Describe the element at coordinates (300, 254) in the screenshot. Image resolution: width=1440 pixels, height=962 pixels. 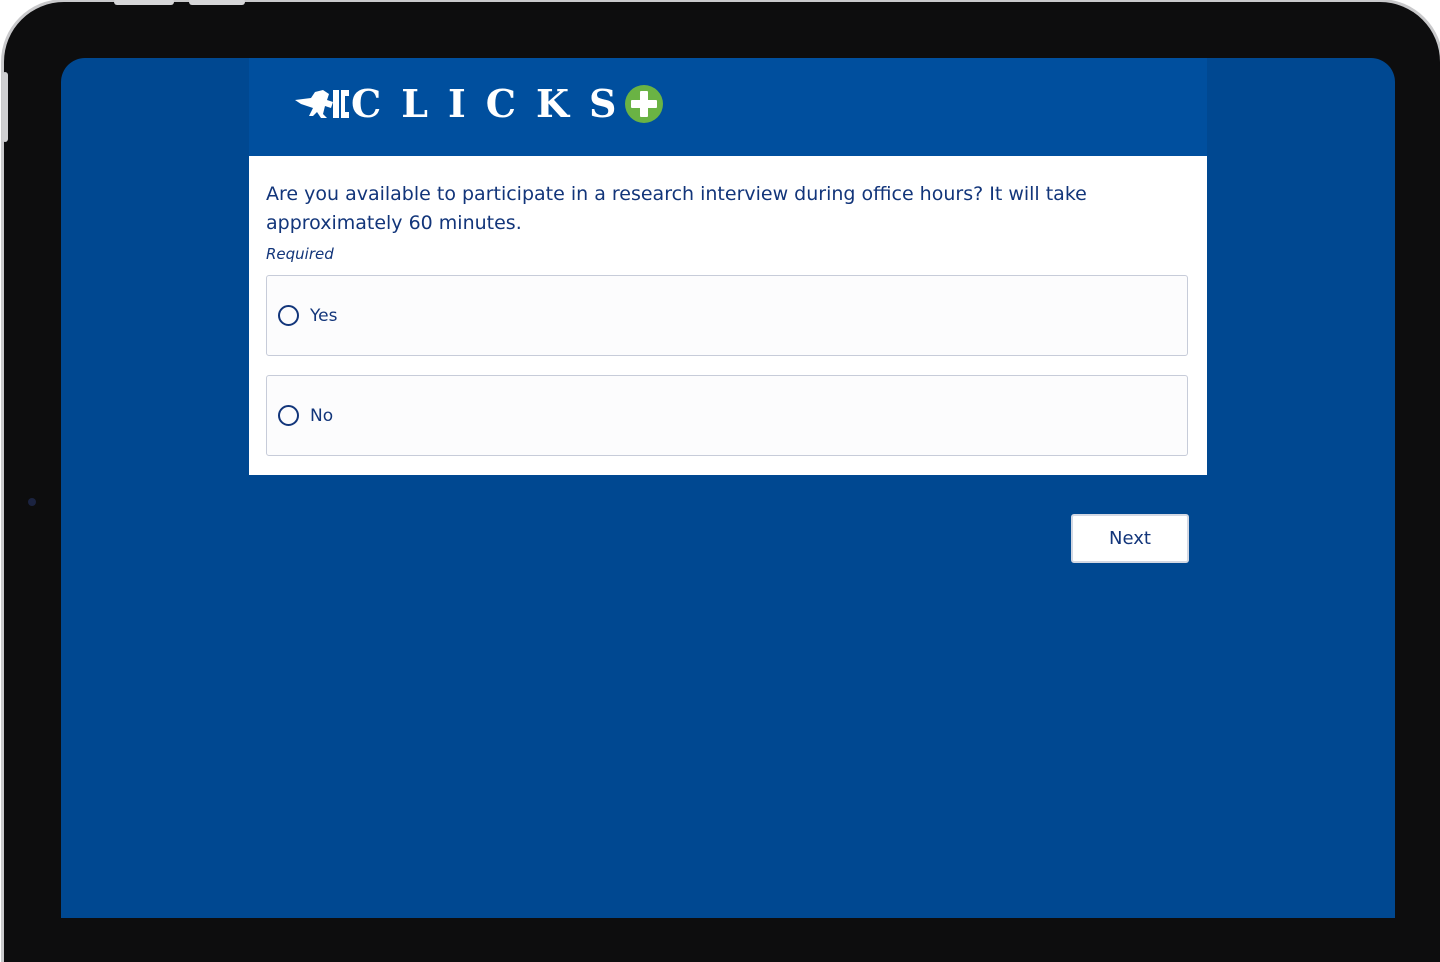
I see `required-label: Required` at that location.